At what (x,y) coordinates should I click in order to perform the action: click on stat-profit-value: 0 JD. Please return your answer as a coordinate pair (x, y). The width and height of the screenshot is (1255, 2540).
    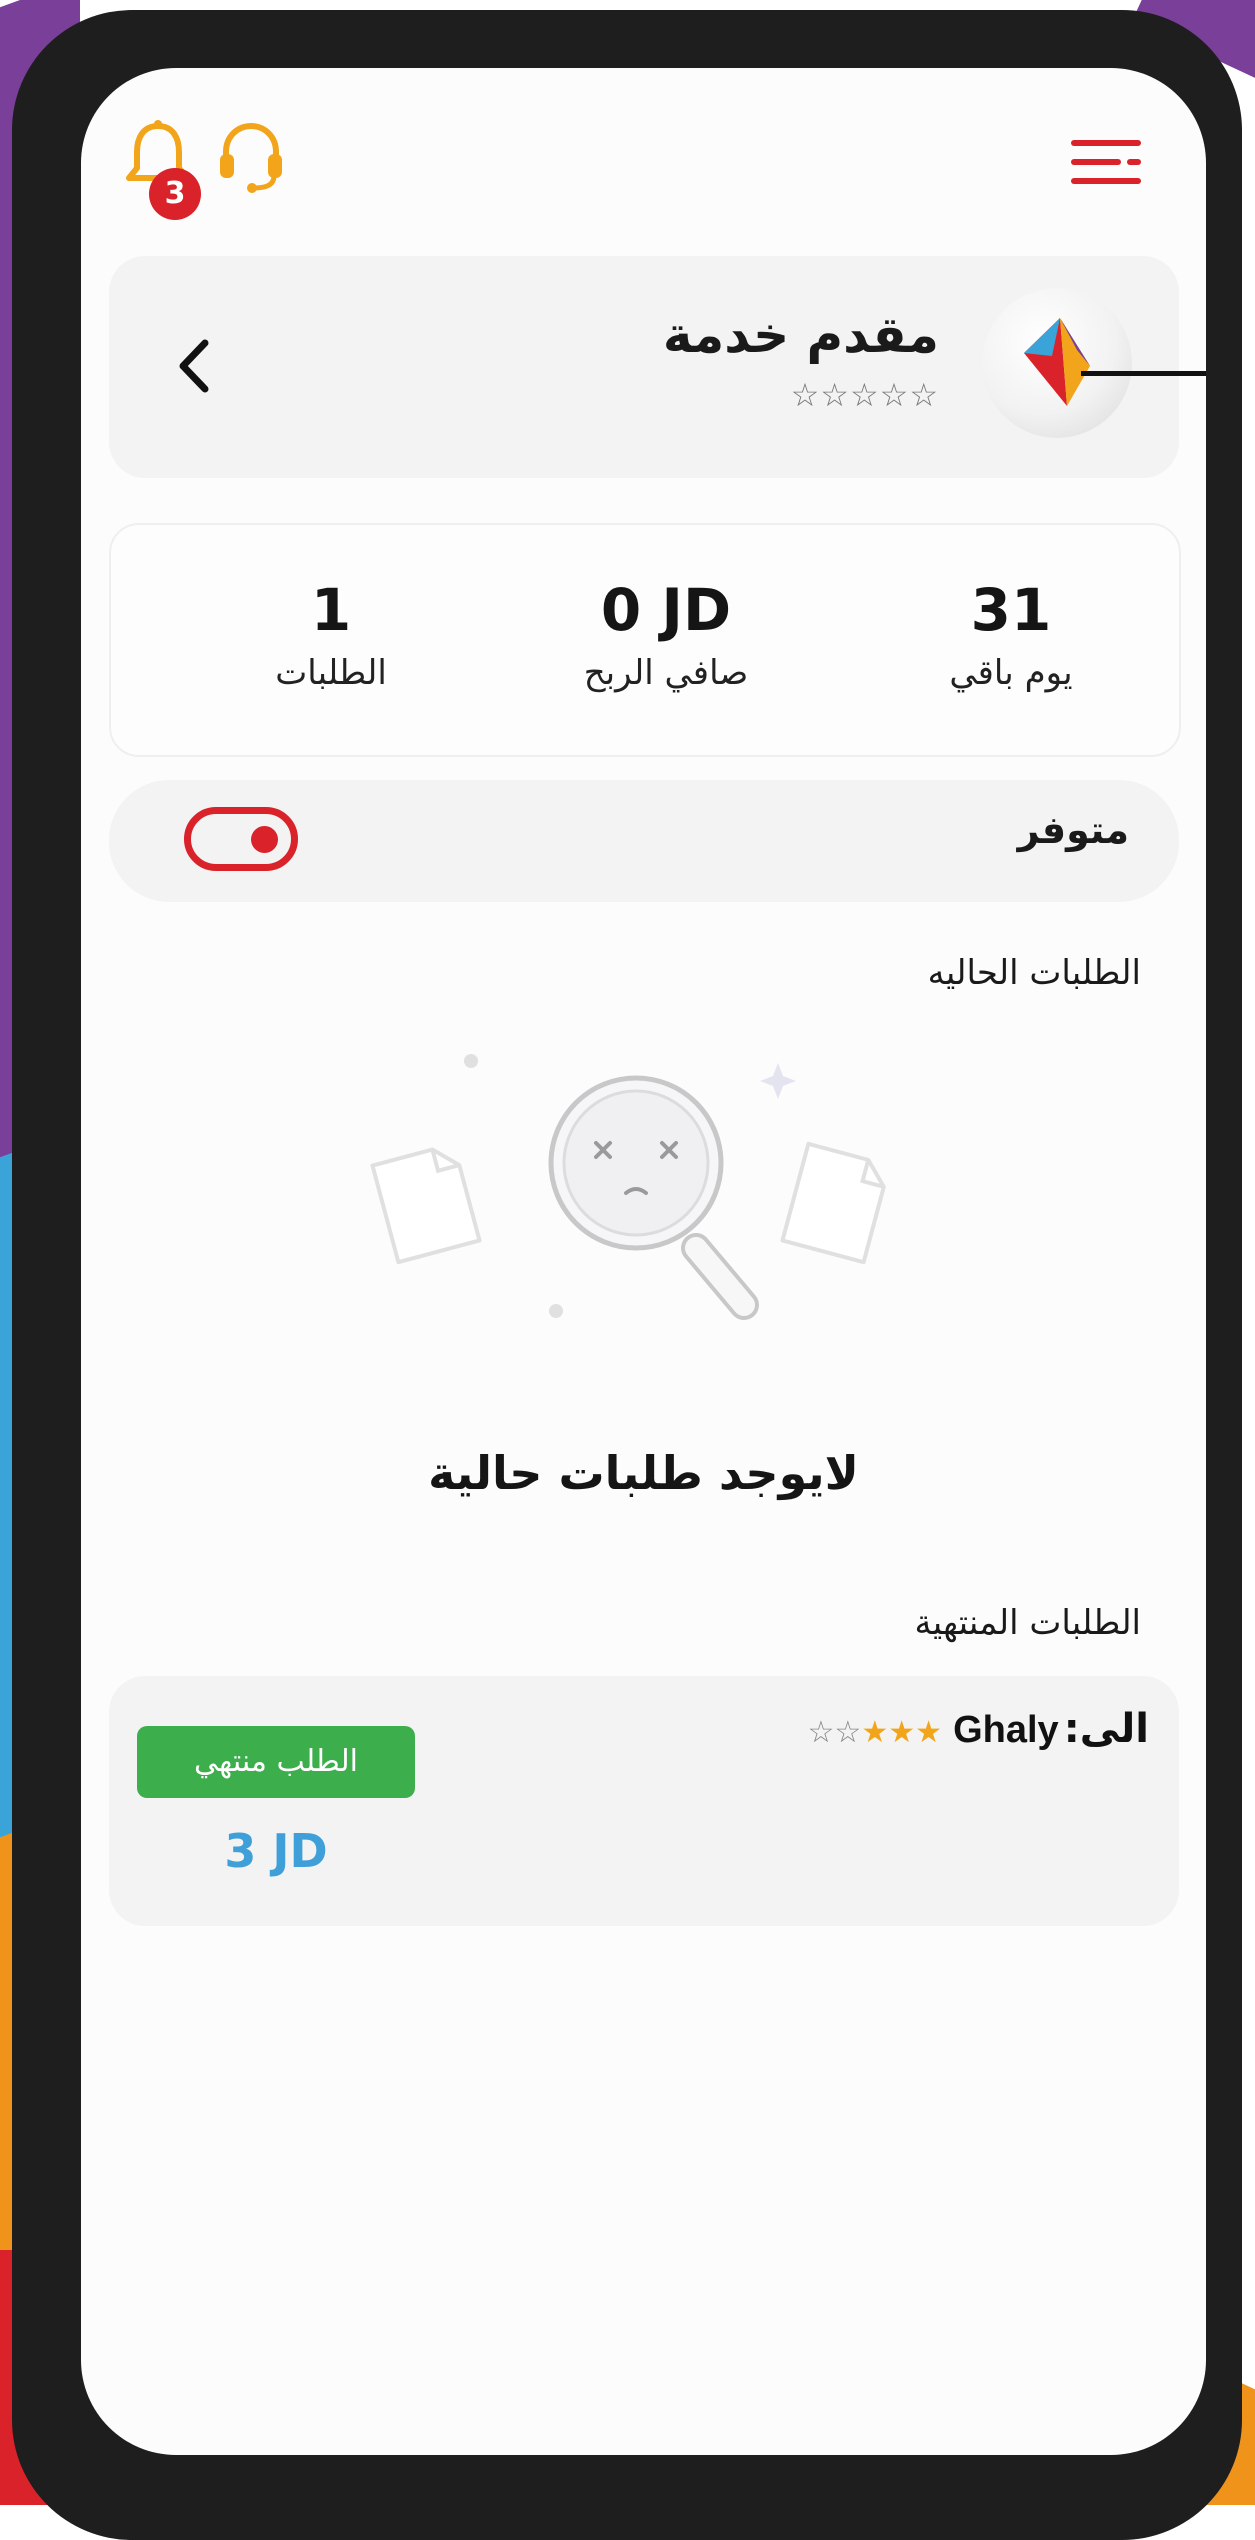
    Looking at the image, I should click on (666, 610).